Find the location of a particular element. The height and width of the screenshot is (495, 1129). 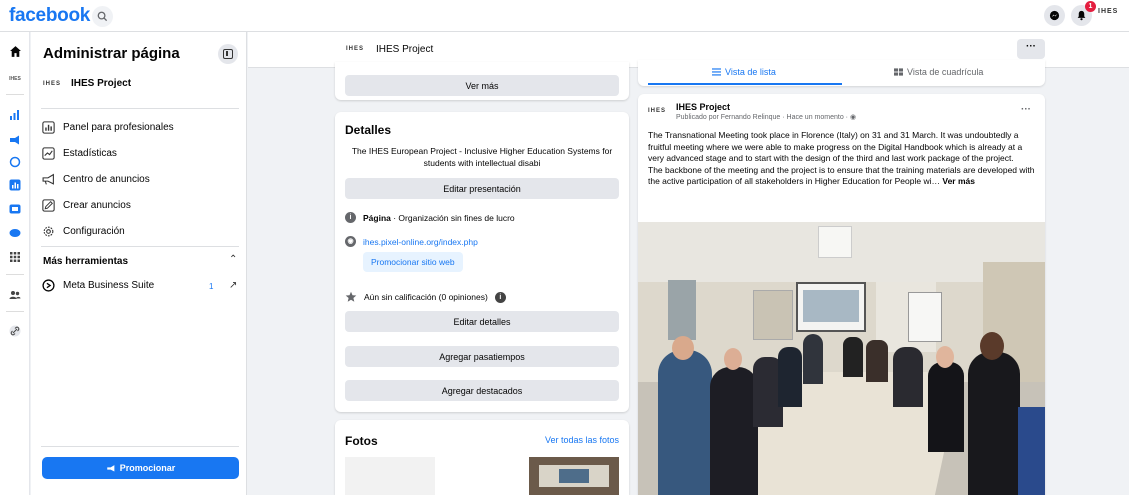

menu-item-label: Configuración is located at coordinates (94, 231).